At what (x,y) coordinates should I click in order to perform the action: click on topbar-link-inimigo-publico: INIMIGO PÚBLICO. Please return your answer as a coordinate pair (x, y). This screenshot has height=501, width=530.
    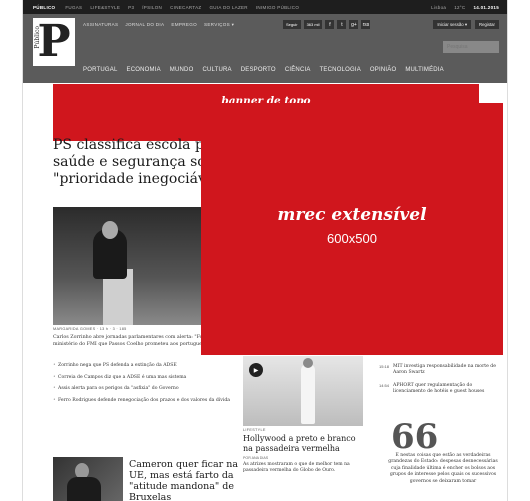
    Looking at the image, I should click on (277, 7).